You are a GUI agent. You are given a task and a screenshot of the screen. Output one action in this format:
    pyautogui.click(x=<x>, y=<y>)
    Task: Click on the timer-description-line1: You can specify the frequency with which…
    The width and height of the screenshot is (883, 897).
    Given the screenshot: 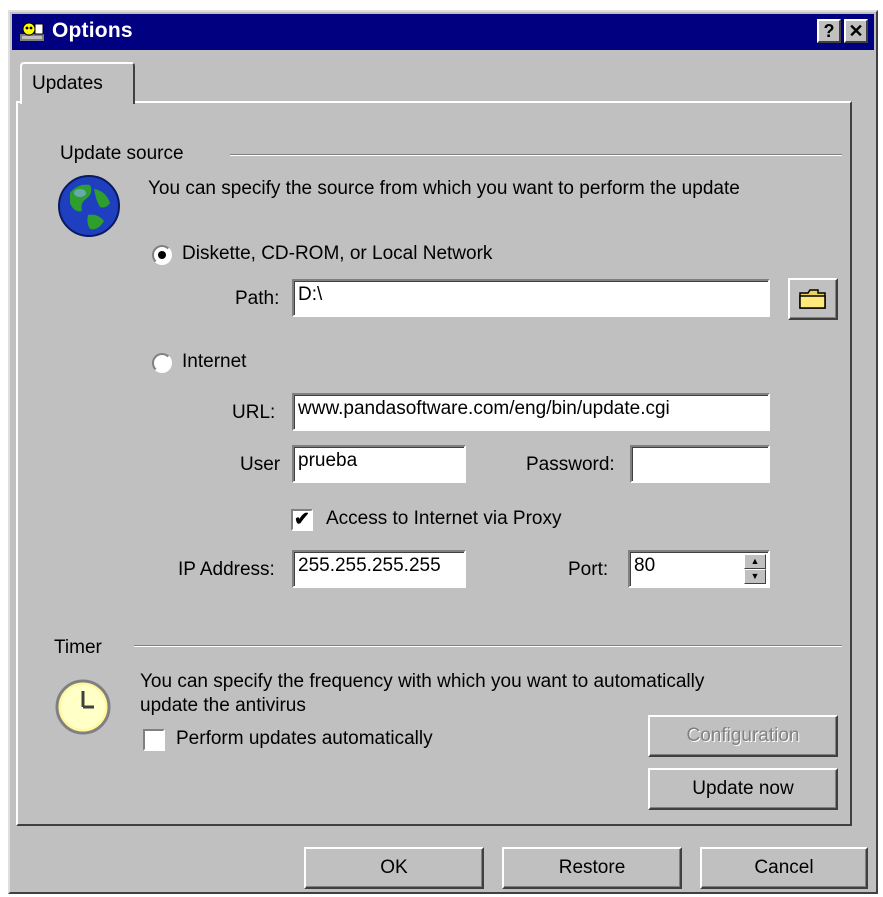 What is the action you would take?
    pyautogui.click(x=422, y=681)
    